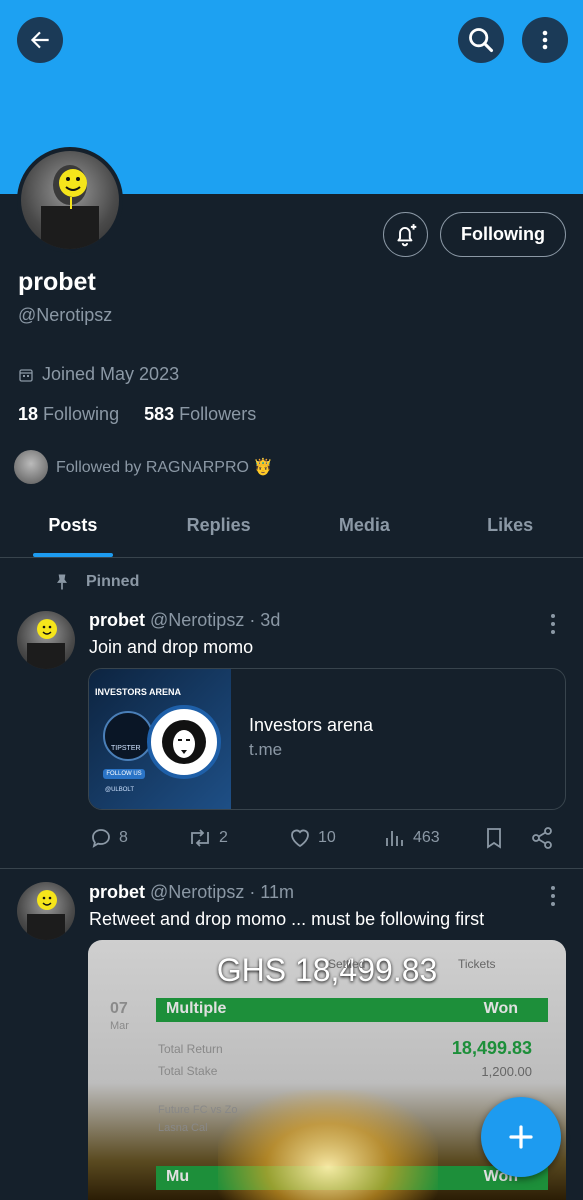 This screenshot has height=1200, width=583. What do you see at coordinates (426, 837) in the screenshot?
I see `views-count: 463` at bounding box center [426, 837].